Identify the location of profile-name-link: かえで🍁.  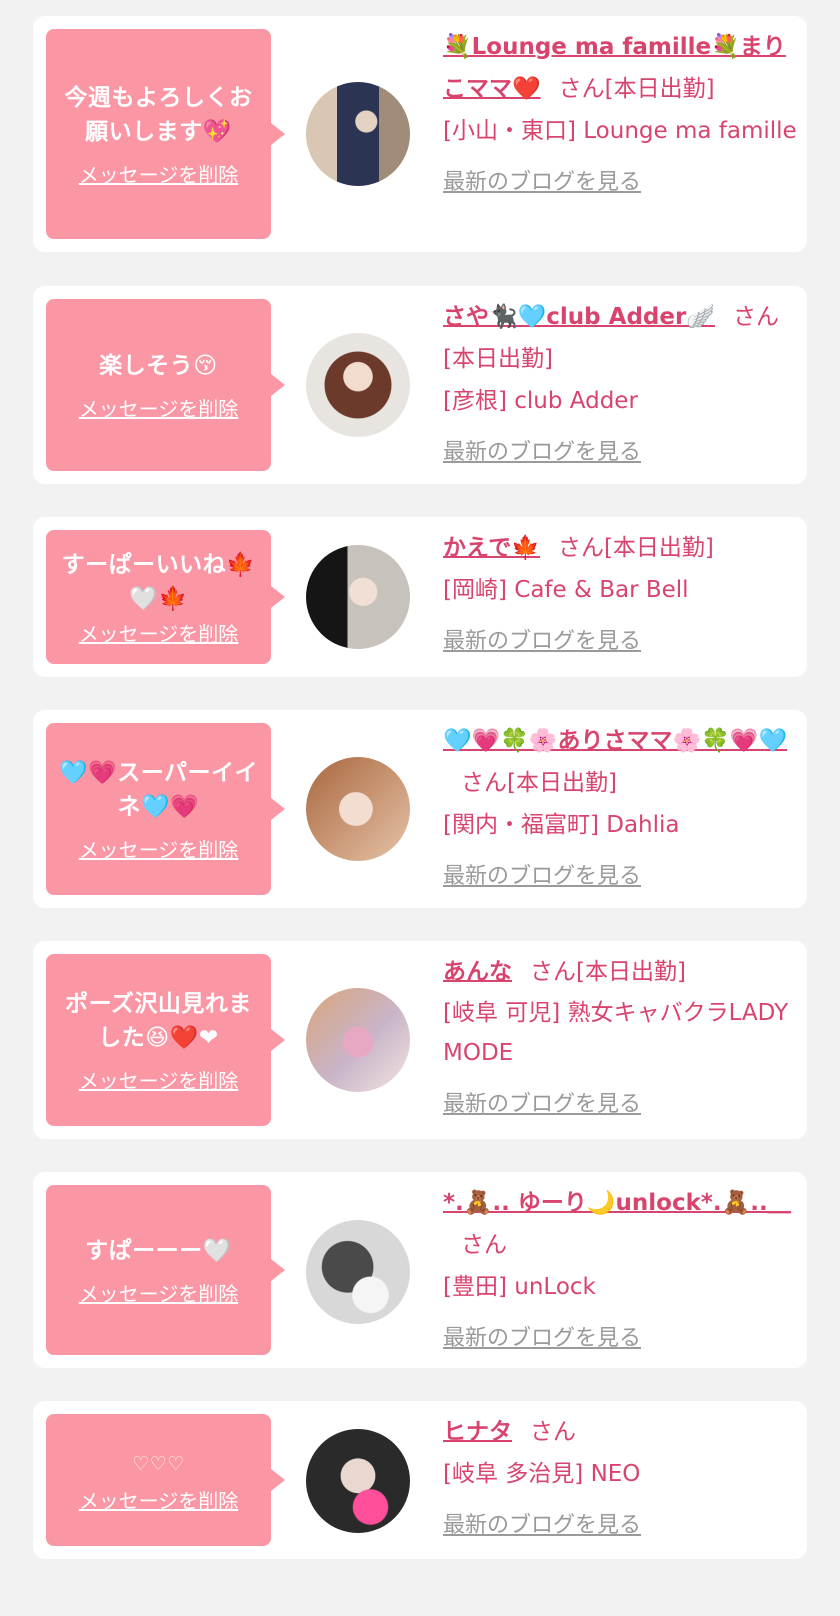
(491, 548).